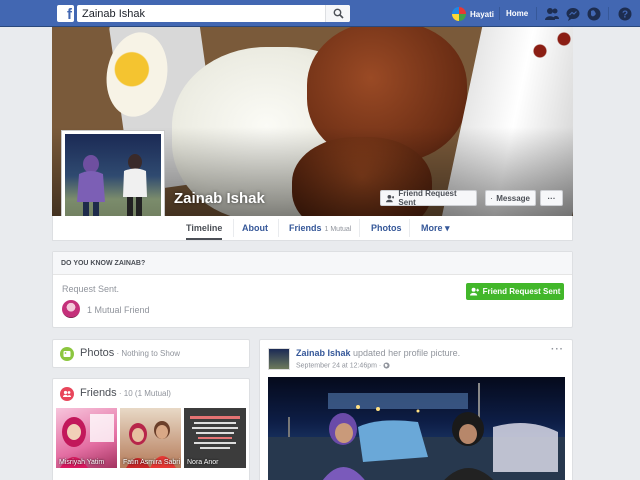 The height and width of the screenshot is (480, 640). What do you see at coordinates (82, 462) in the screenshot?
I see `friend-name: Misriyah Yatim` at bounding box center [82, 462].